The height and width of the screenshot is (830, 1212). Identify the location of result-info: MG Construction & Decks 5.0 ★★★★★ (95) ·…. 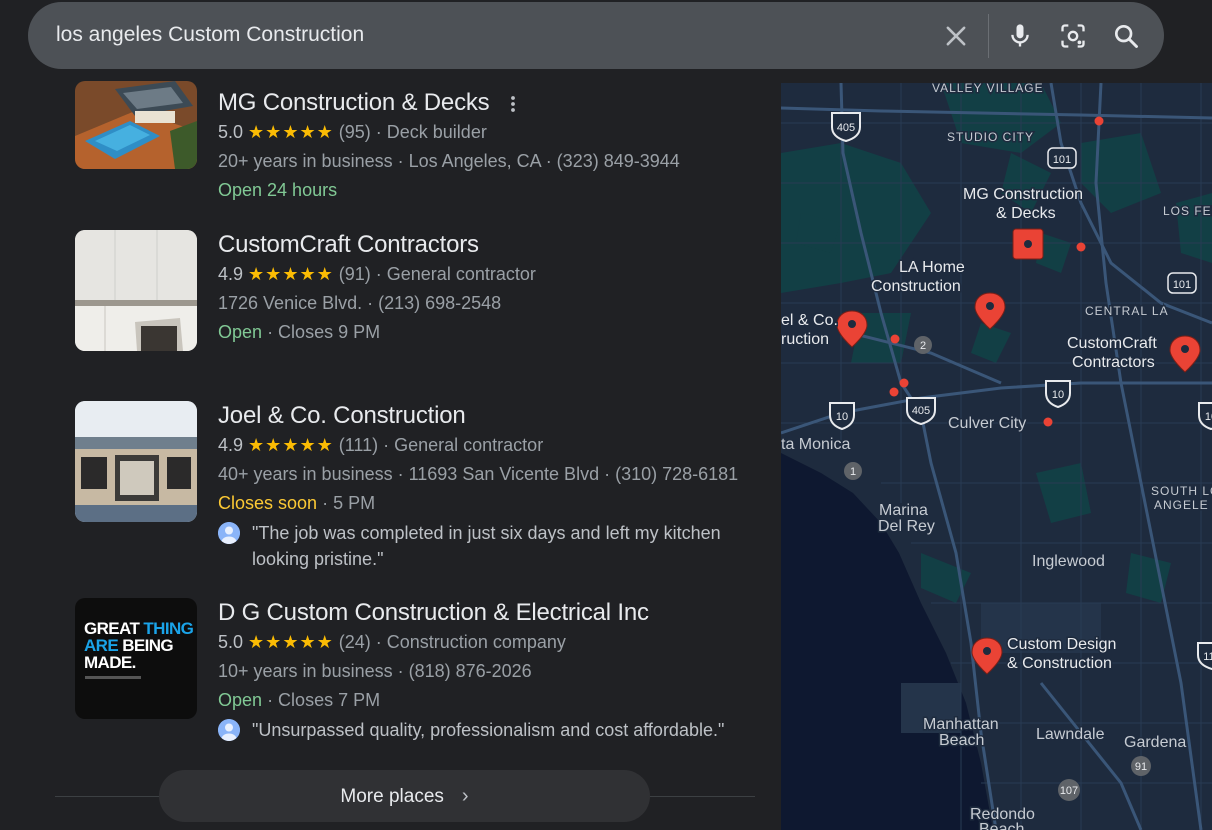
(498, 146).